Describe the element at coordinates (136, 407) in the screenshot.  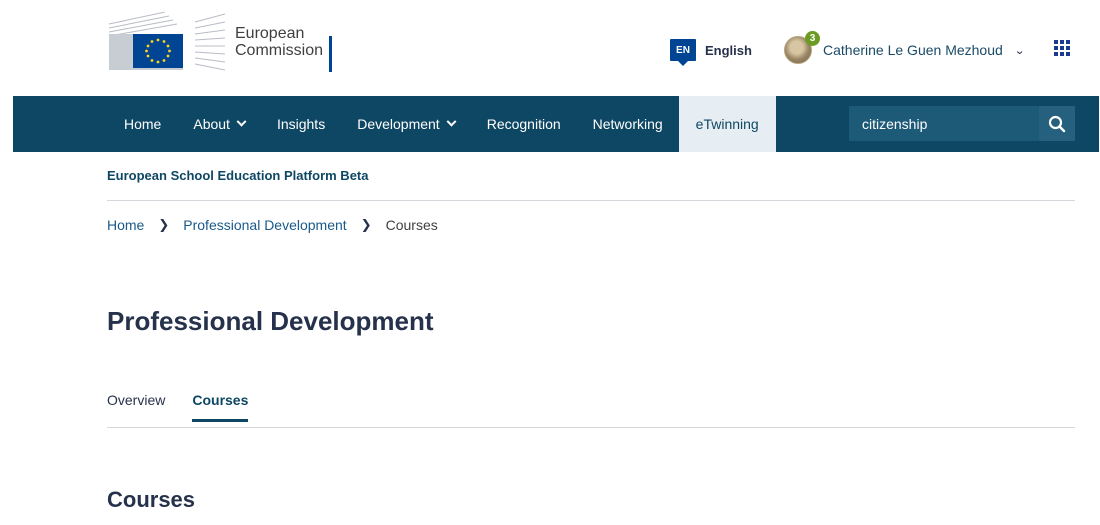
I see `tab-overview: Overview` at that location.